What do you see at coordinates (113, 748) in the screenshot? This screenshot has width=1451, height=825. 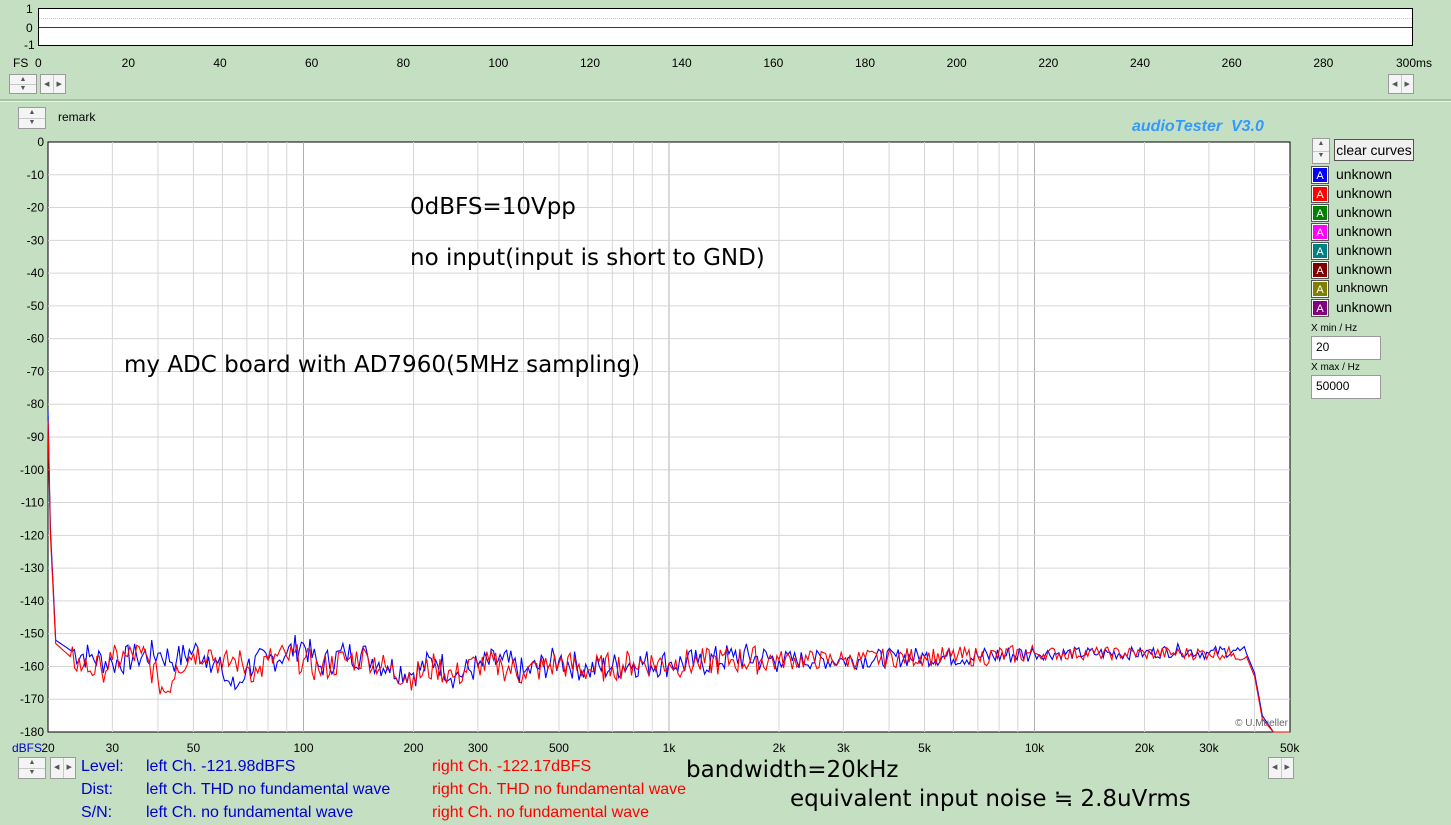 I see `x-tick-label: 30` at bounding box center [113, 748].